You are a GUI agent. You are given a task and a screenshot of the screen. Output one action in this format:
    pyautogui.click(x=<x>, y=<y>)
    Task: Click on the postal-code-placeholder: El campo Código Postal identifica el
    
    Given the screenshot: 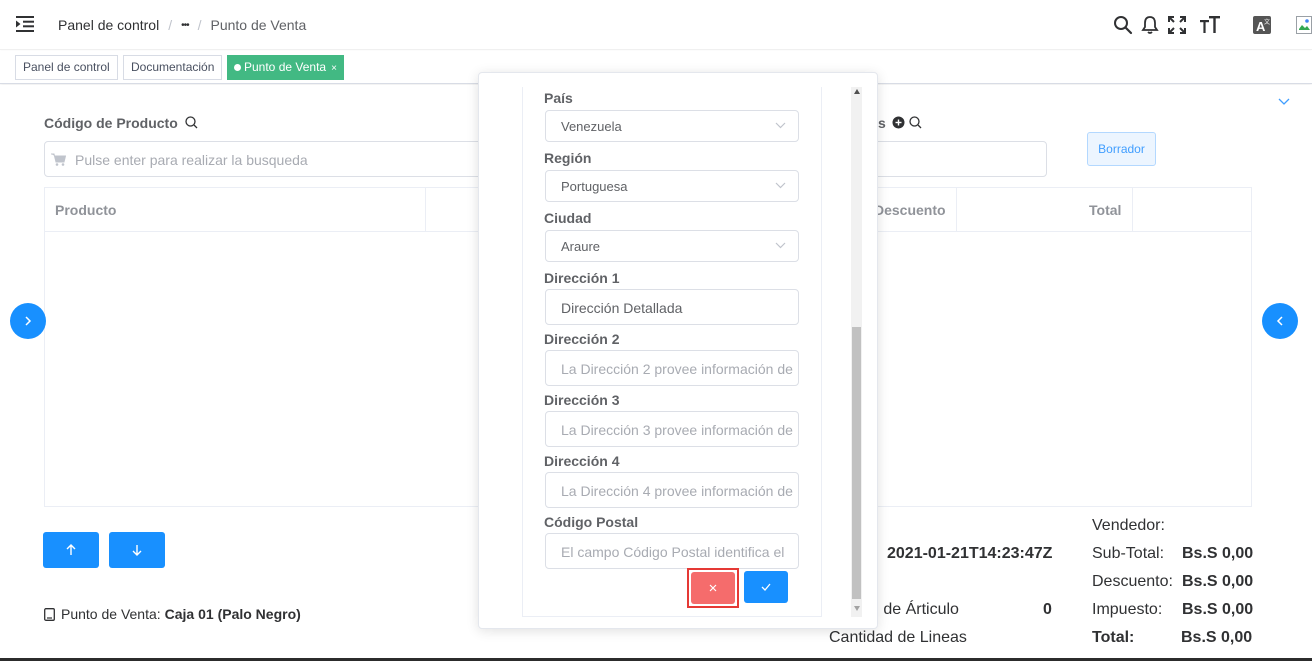 What is the action you would take?
    pyautogui.click(x=673, y=552)
    